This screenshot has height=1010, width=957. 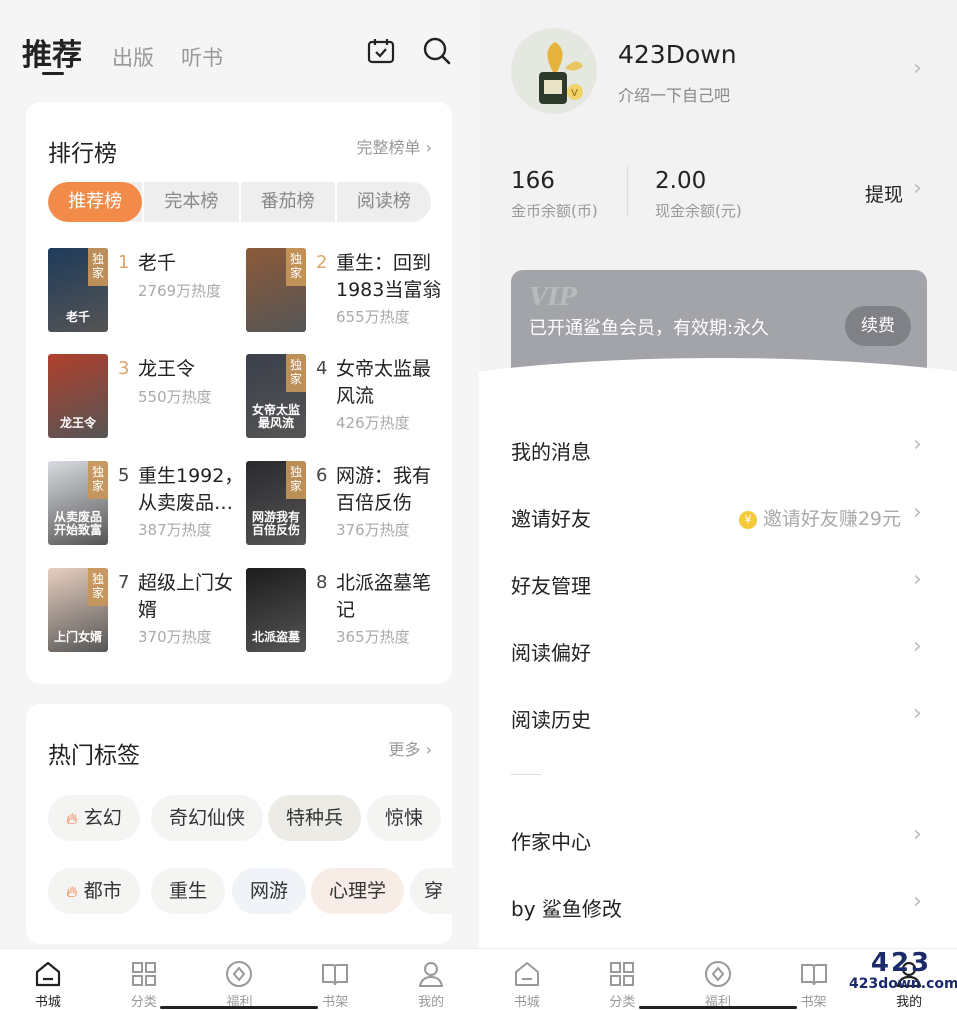 What do you see at coordinates (381, 51) in the screenshot?
I see `calendar-check-icon` at bounding box center [381, 51].